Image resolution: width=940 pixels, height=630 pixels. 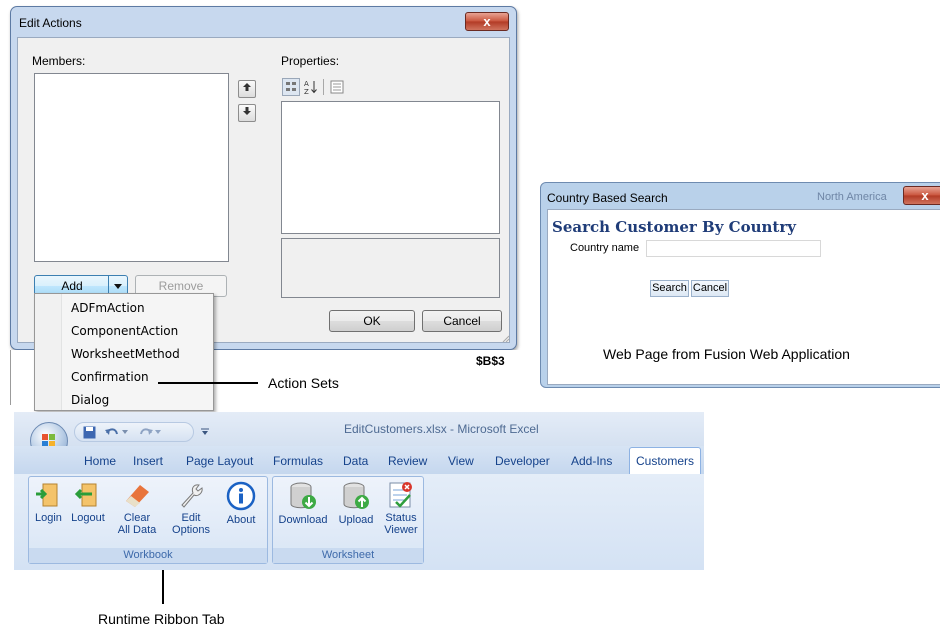 I want to click on tab-view: View, so click(x=461, y=461).